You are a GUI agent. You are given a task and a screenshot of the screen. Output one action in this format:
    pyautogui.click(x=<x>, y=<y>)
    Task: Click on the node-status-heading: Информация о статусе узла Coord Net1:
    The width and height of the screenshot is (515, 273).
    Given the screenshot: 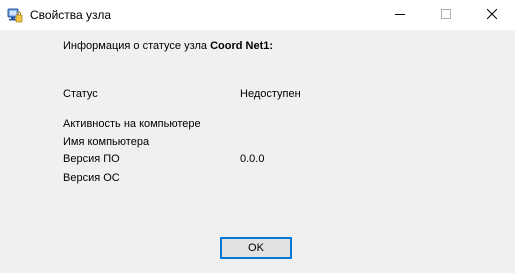 What is the action you would take?
    pyautogui.click(x=168, y=46)
    